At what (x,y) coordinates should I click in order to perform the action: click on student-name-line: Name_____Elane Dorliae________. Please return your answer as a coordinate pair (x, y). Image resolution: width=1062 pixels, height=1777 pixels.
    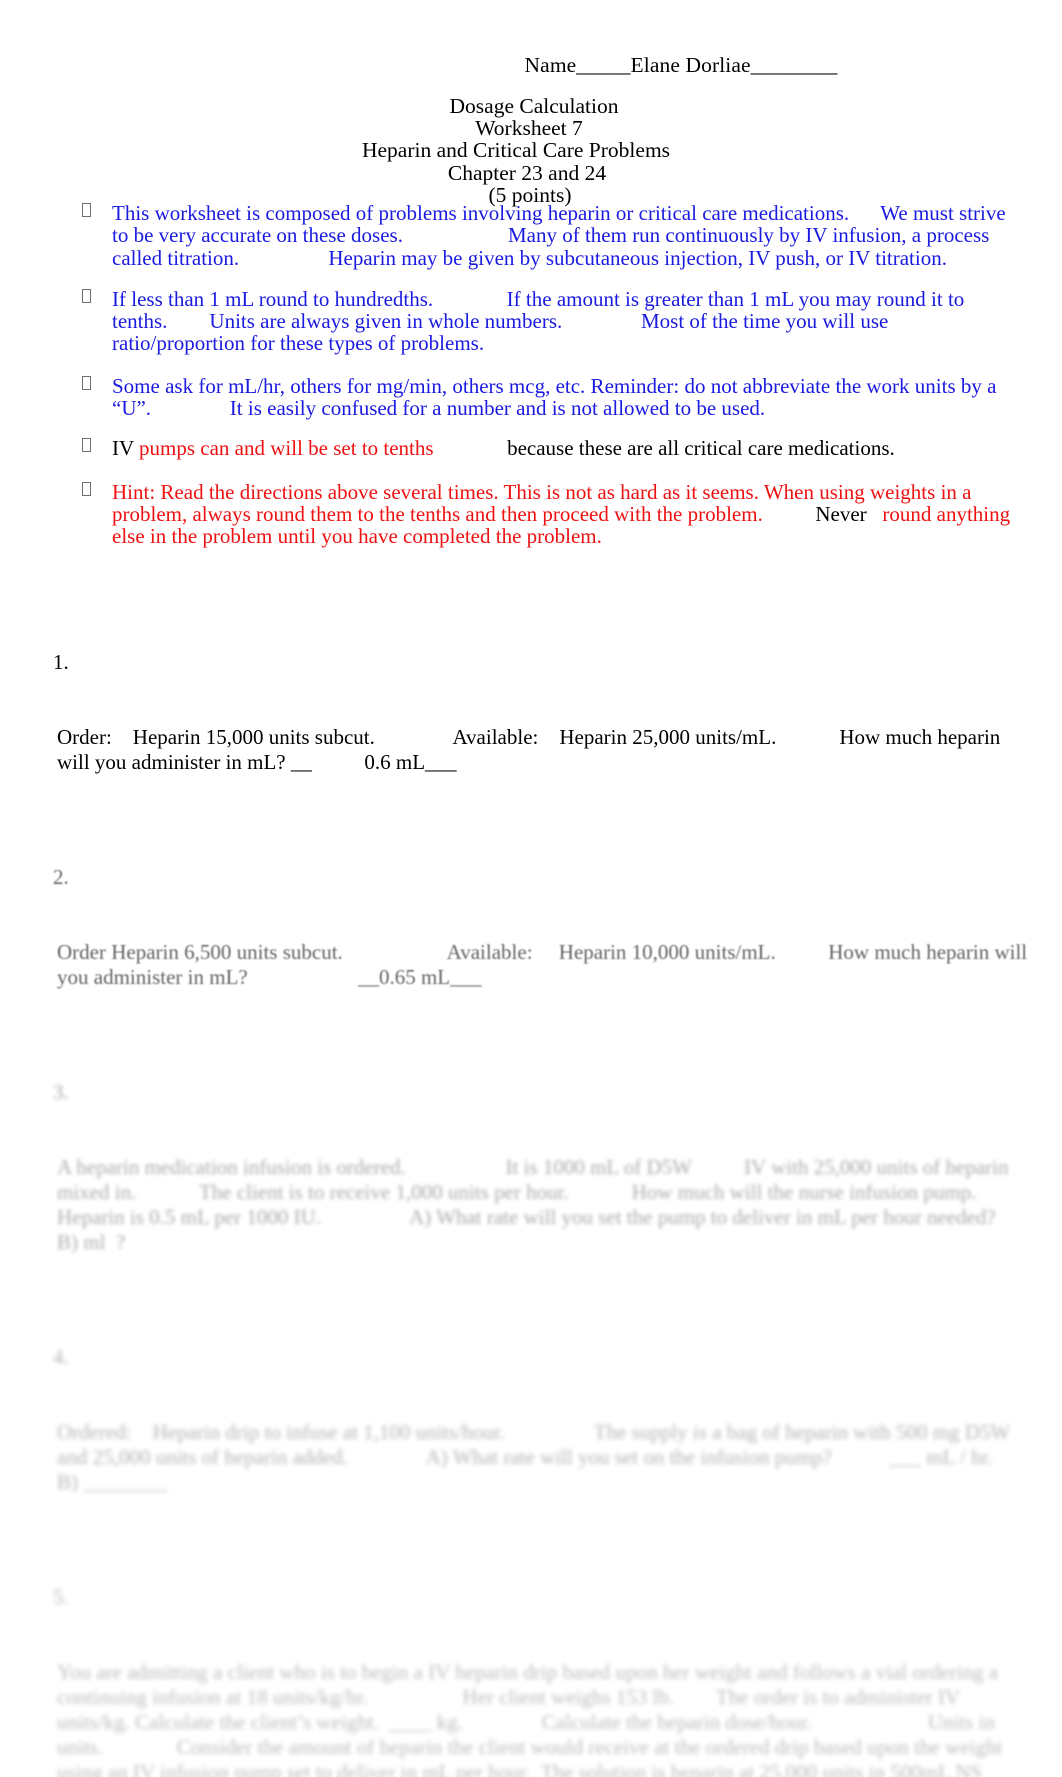
    Looking at the image, I should click on (531, 65).